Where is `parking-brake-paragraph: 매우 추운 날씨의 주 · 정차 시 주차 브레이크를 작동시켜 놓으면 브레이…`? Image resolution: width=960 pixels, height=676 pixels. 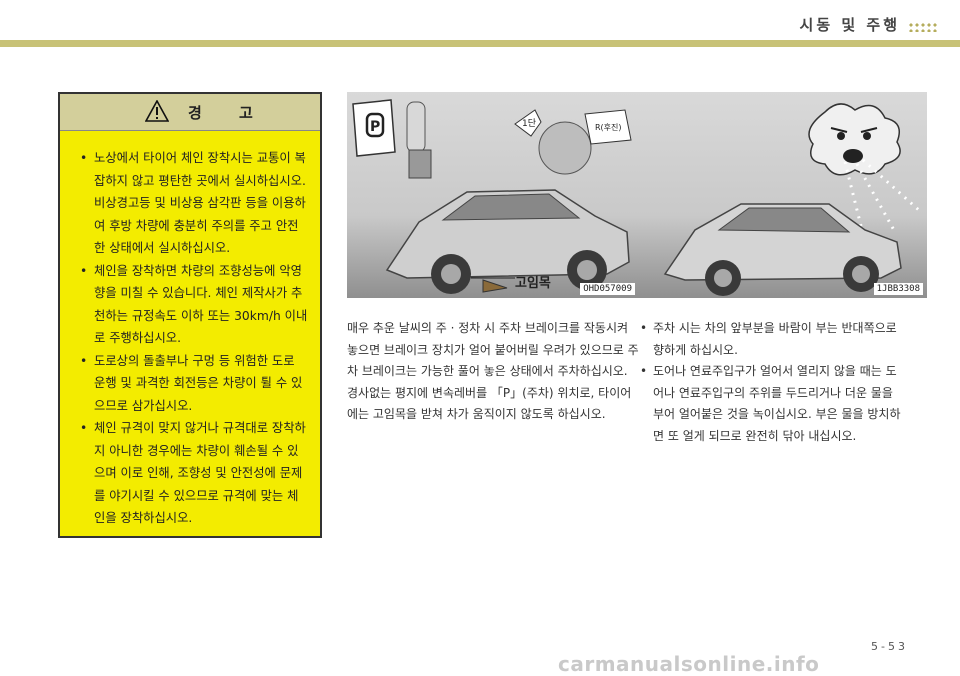 parking-brake-paragraph: 매우 추운 날씨의 주 · 정차 시 주차 브레이크를 작동시켜 놓으면 브레이… is located at coordinates (493, 371).